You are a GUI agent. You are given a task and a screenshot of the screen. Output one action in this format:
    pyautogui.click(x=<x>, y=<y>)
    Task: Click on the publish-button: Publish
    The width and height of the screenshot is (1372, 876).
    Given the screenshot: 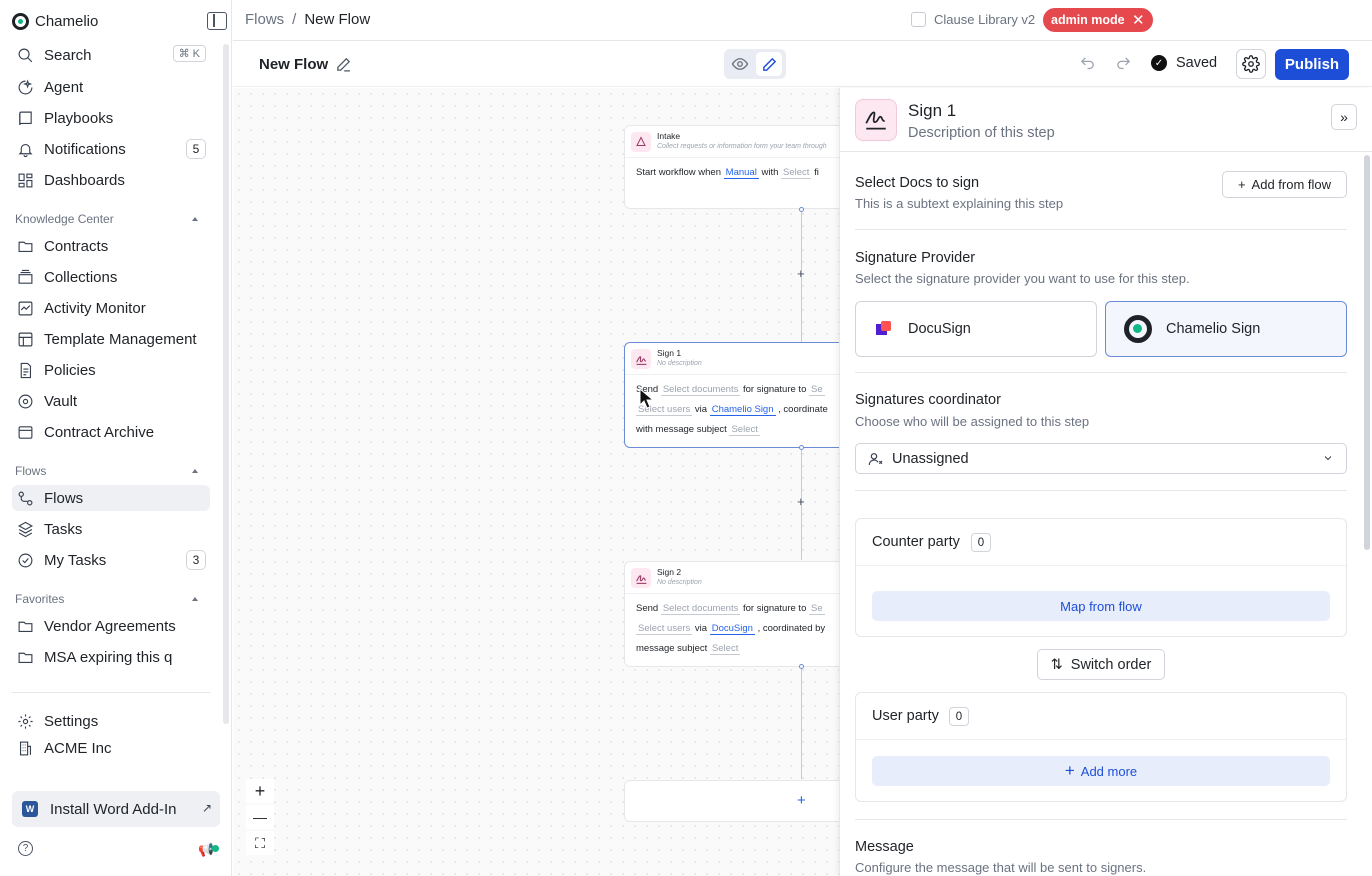 What is the action you would take?
    pyautogui.click(x=1312, y=64)
    